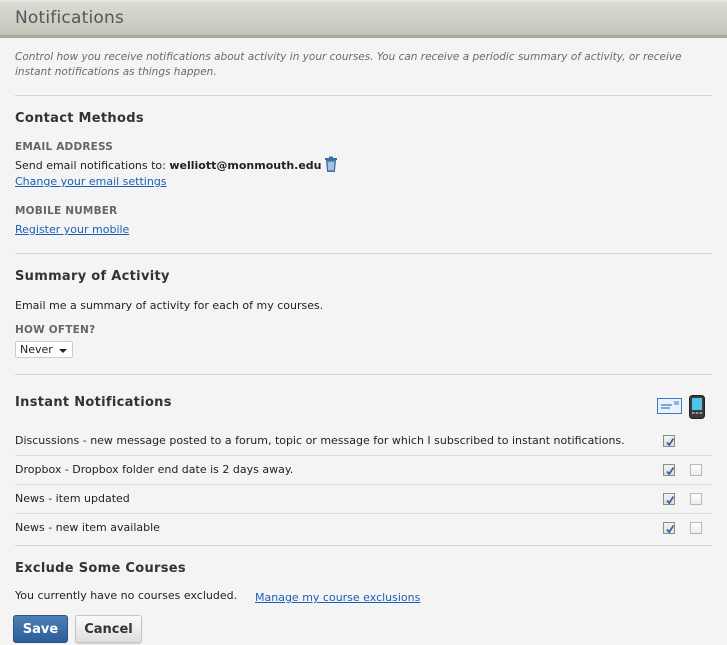 The height and width of the screenshot is (645, 727). What do you see at coordinates (697, 408) in the screenshot?
I see `mobile-phone-icon` at bounding box center [697, 408].